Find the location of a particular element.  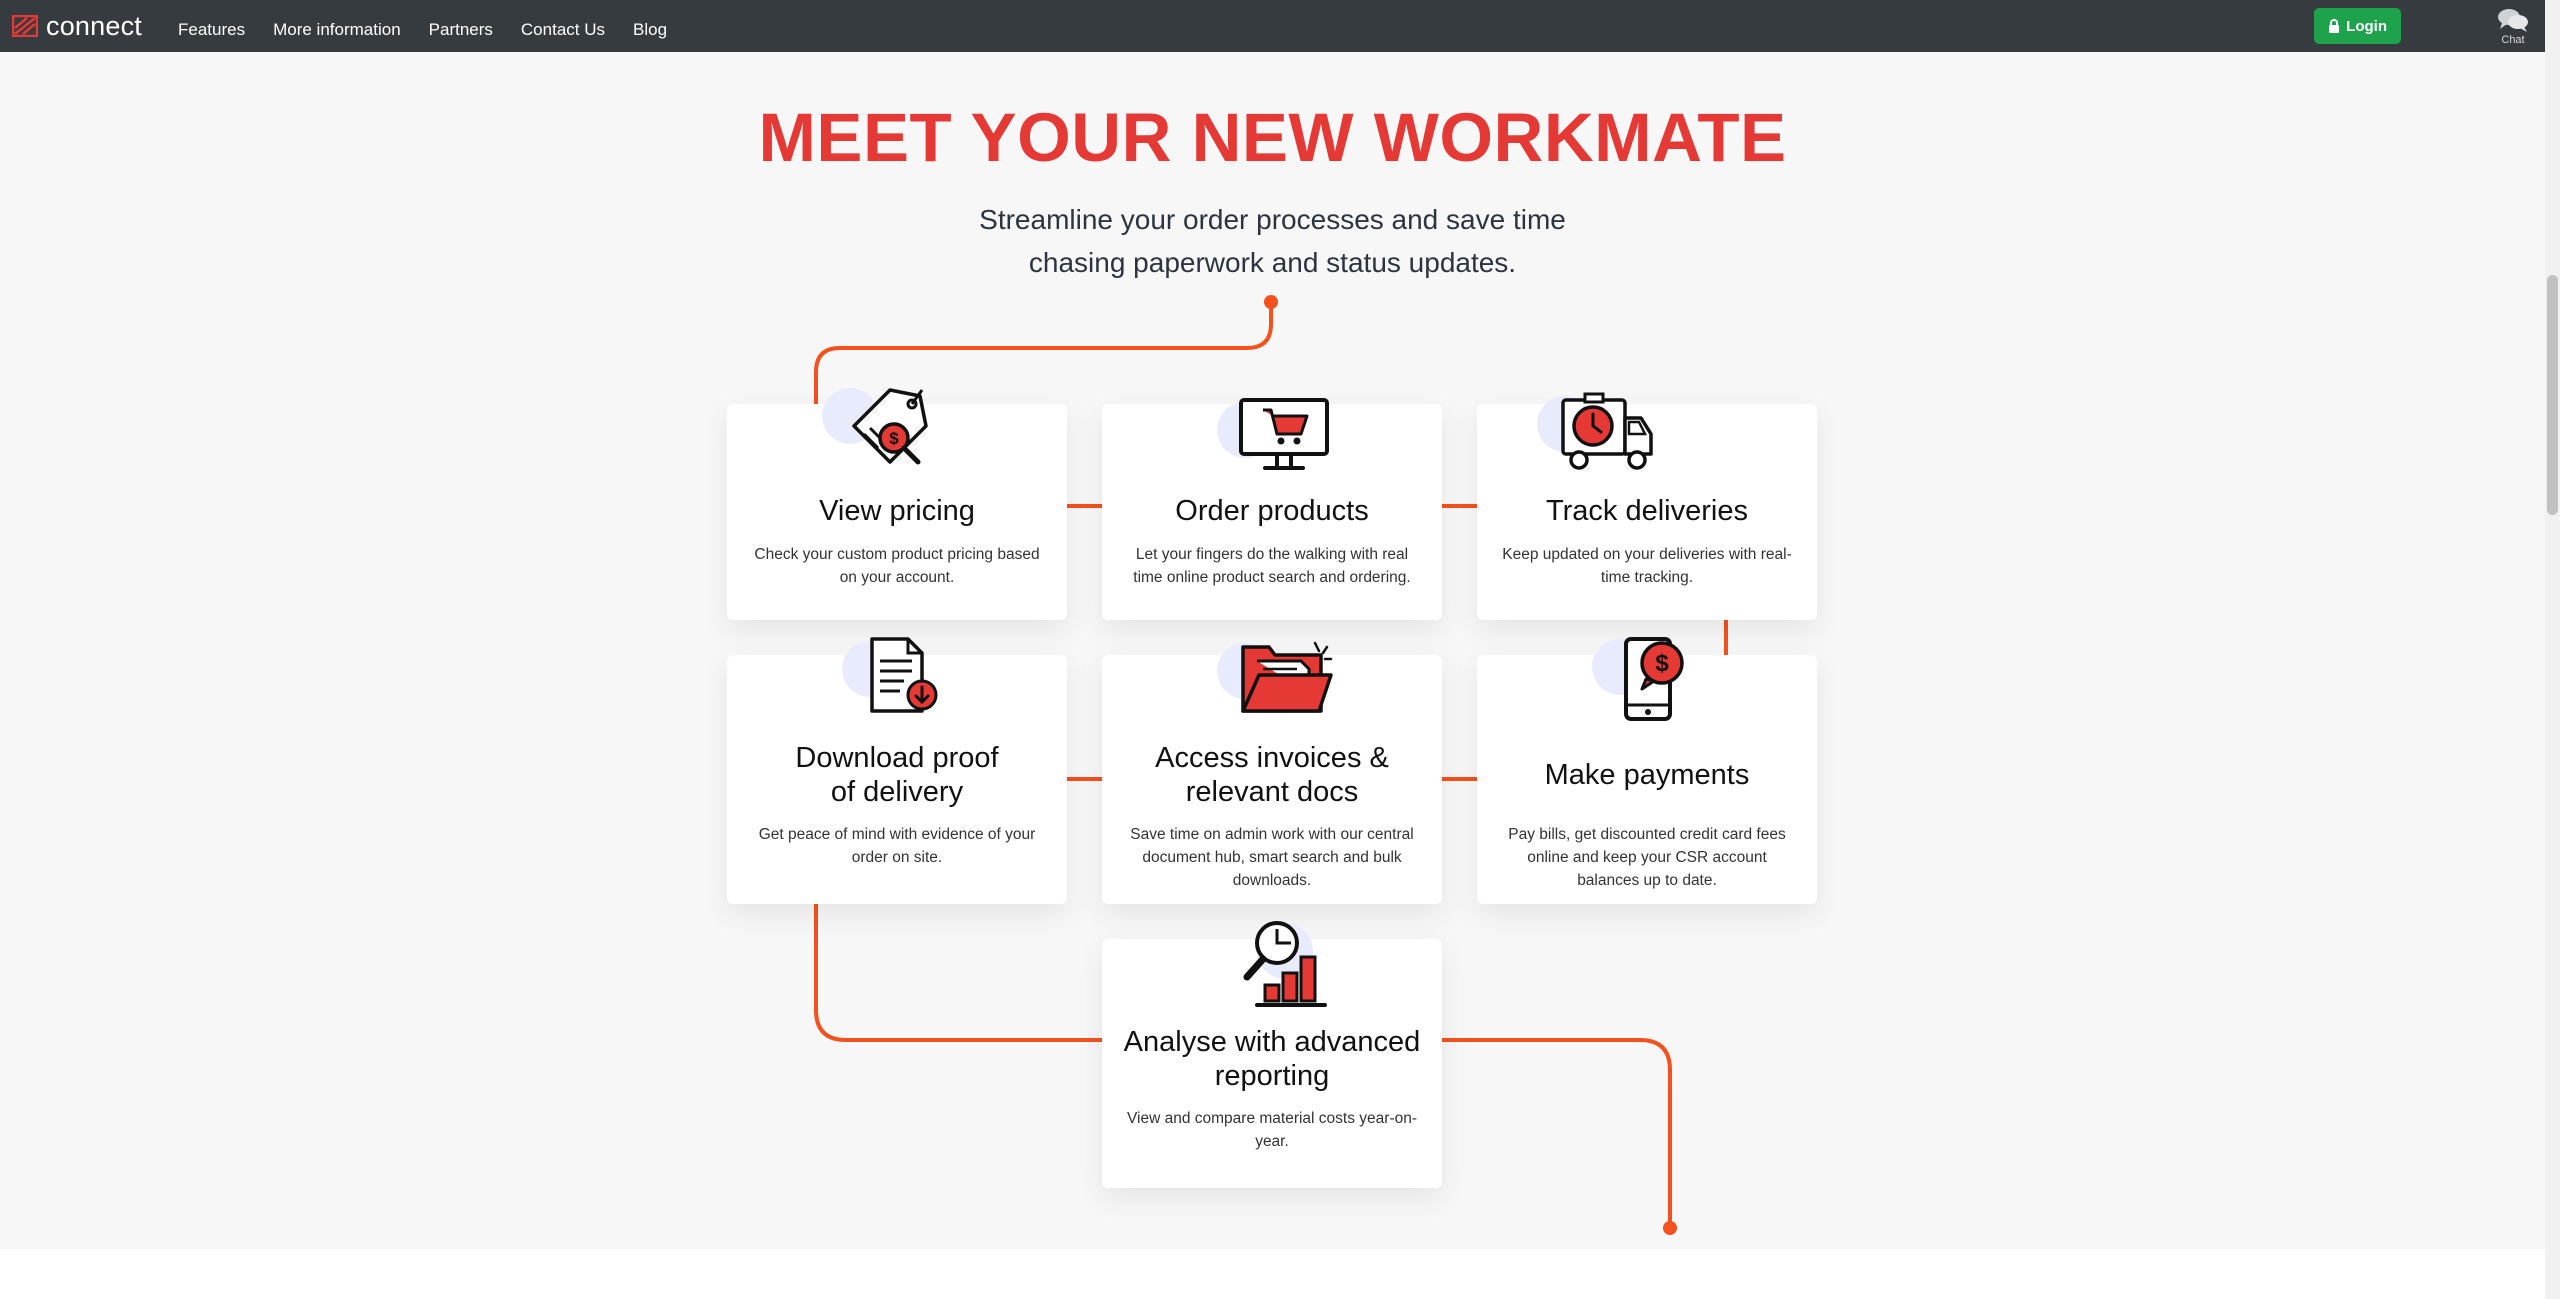

view-pricing-icon-wrap: $ is located at coordinates (877, 428).